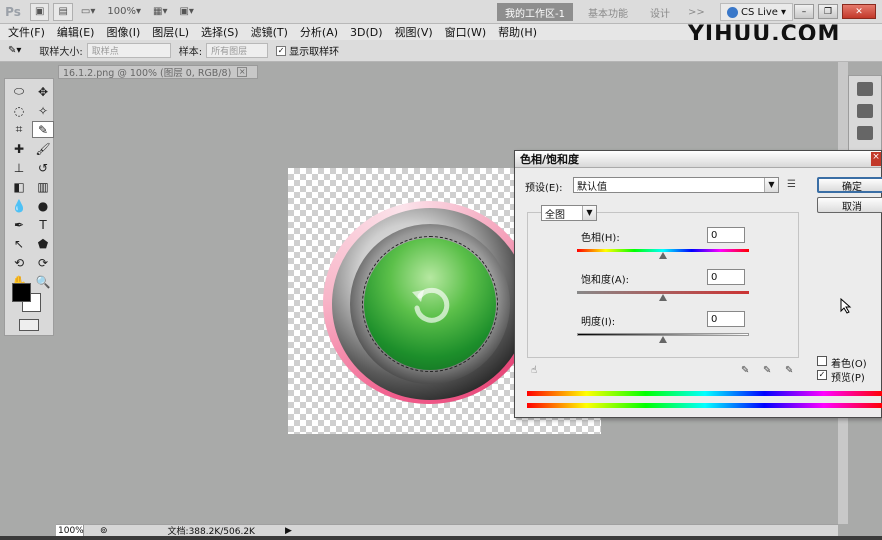  Describe the element at coordinates (40, 11) in the screenshot. I see `bridge-button: ▣` at that location.